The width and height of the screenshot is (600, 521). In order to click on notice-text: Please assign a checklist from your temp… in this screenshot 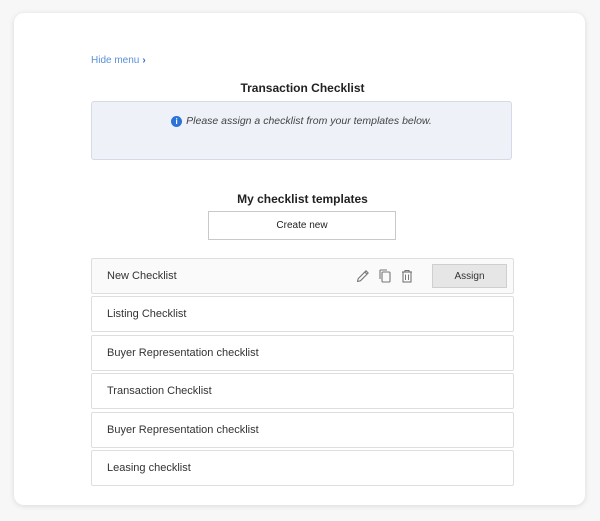, I will do `click(309, 121)`.